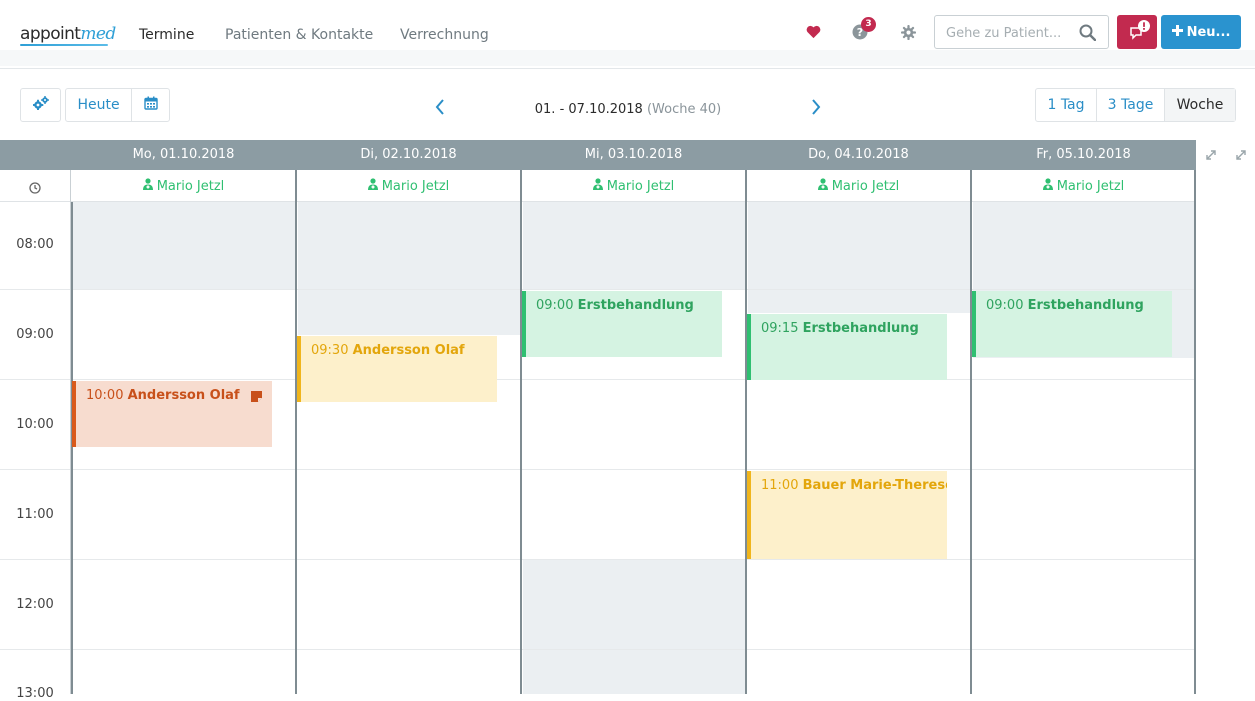  What do you see at coordinates (1211, 154) in the screenshot?
I see `expand-icon` at bounding box center [1211, 154].